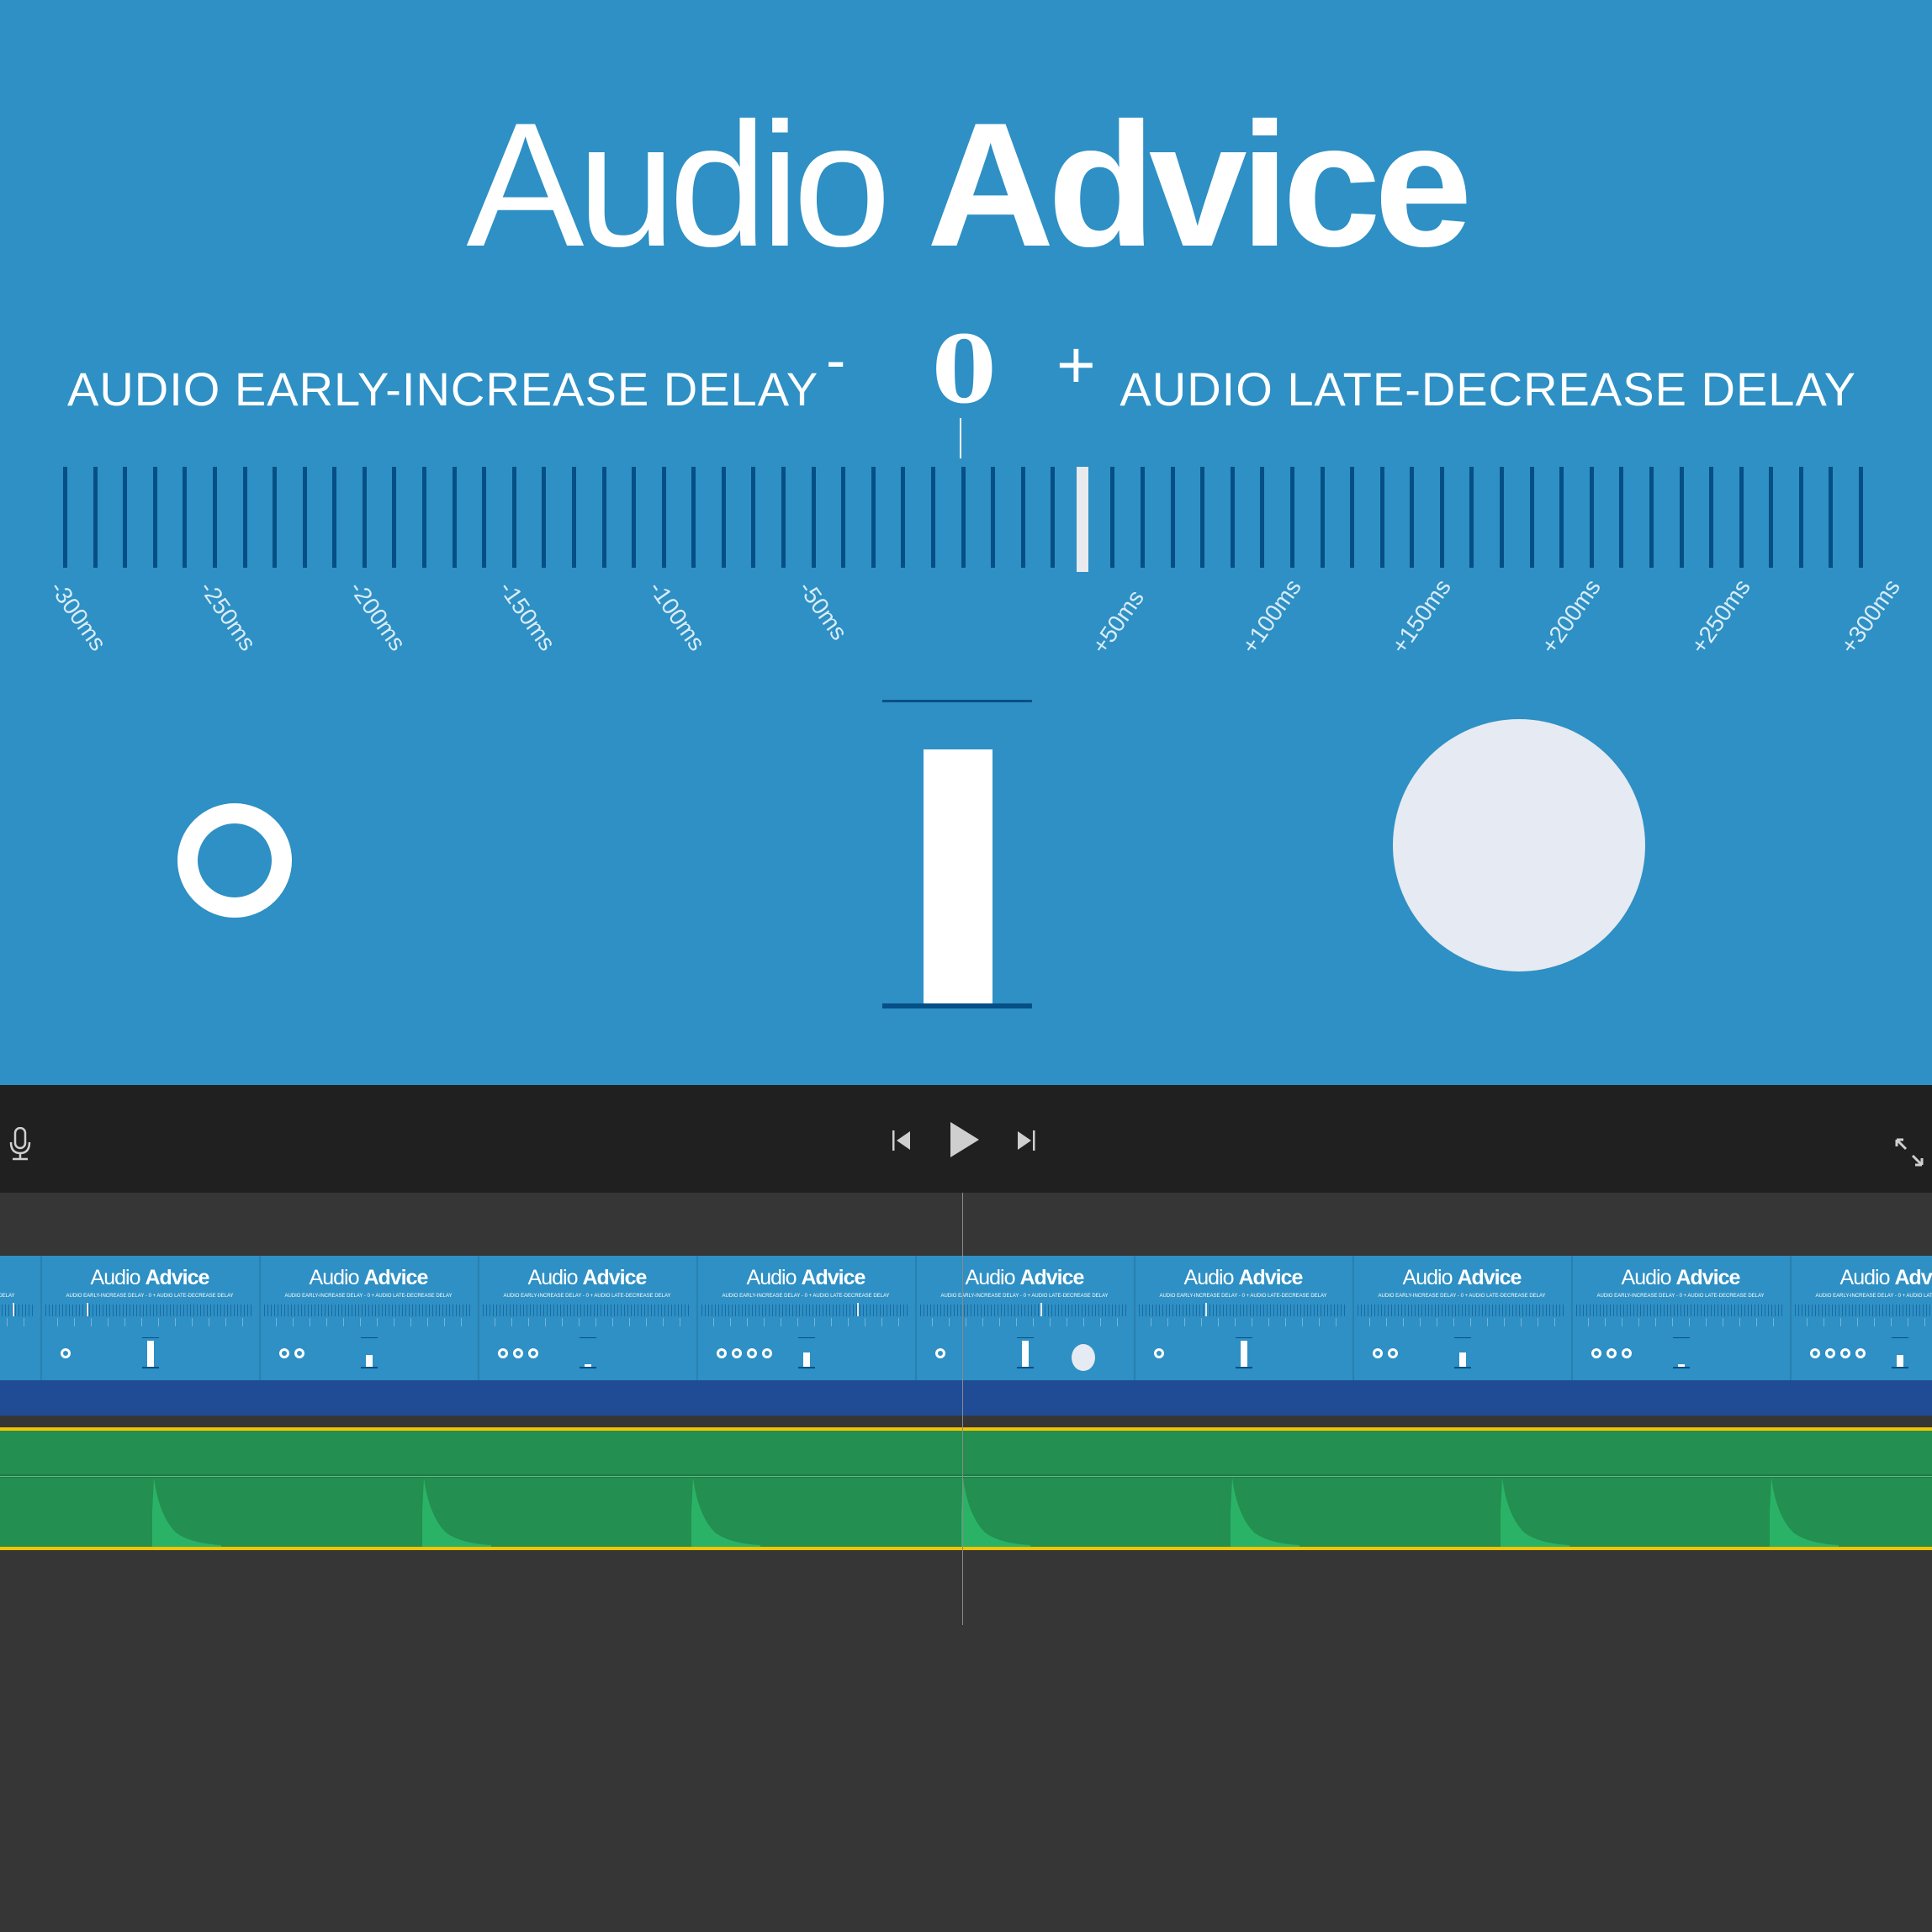 This screenshot has width=1932, height=1932. Describe the element at coordinates (20, 1143) in the screenshot. I see `microphone-icon` at that location.